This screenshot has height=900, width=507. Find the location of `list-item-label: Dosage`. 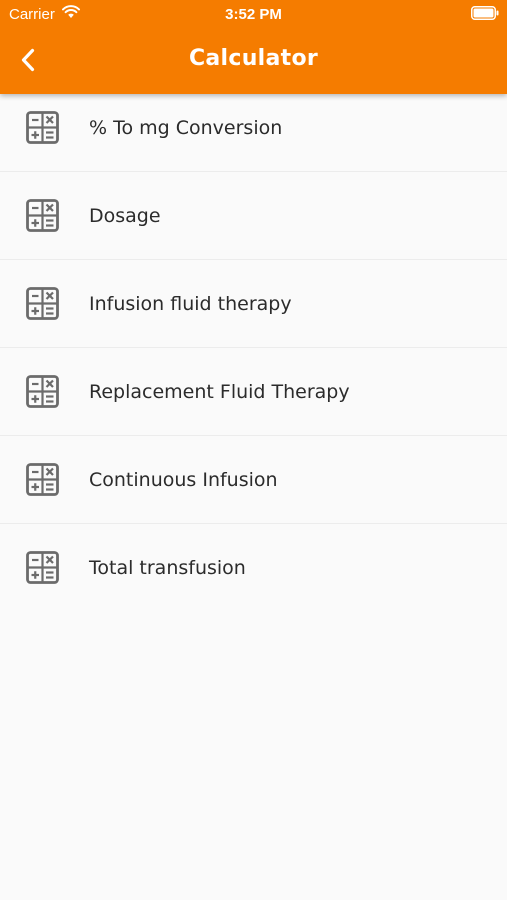

list-item-label: Dosage is located at coordinates (125, 216).